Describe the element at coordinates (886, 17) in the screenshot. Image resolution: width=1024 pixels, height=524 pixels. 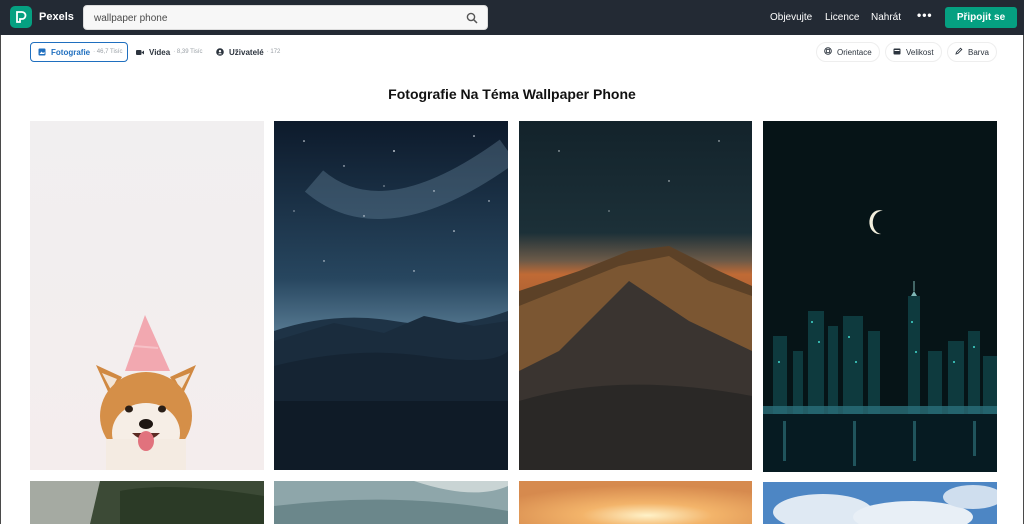
I see `nav-upload: Nahrát` at that location.